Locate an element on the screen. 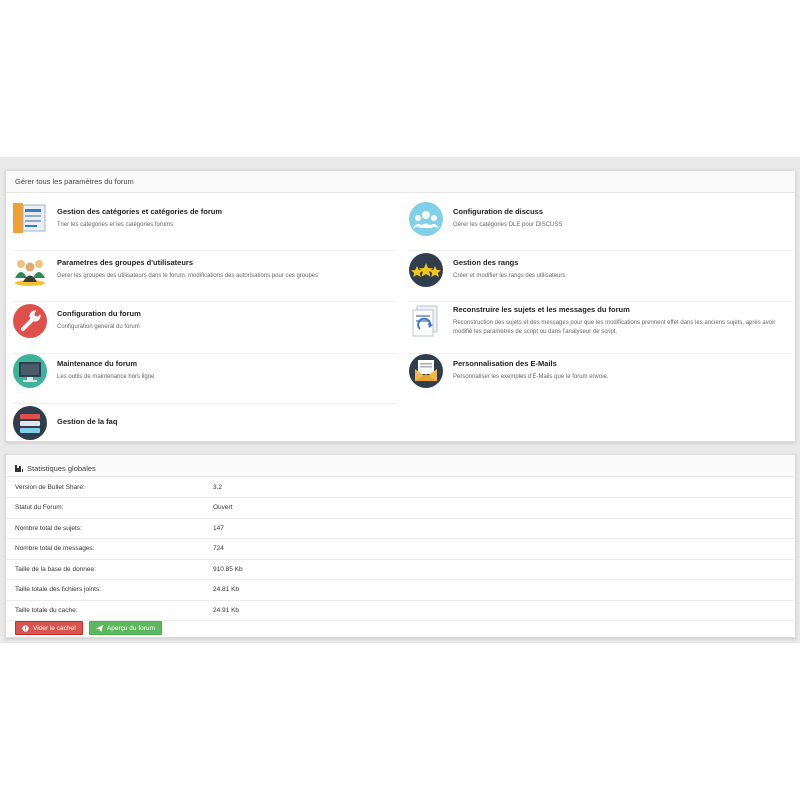 This screenshot has width=800, height=800. settings-item-title: Configuration du forum is located at coordinates (99, 313).